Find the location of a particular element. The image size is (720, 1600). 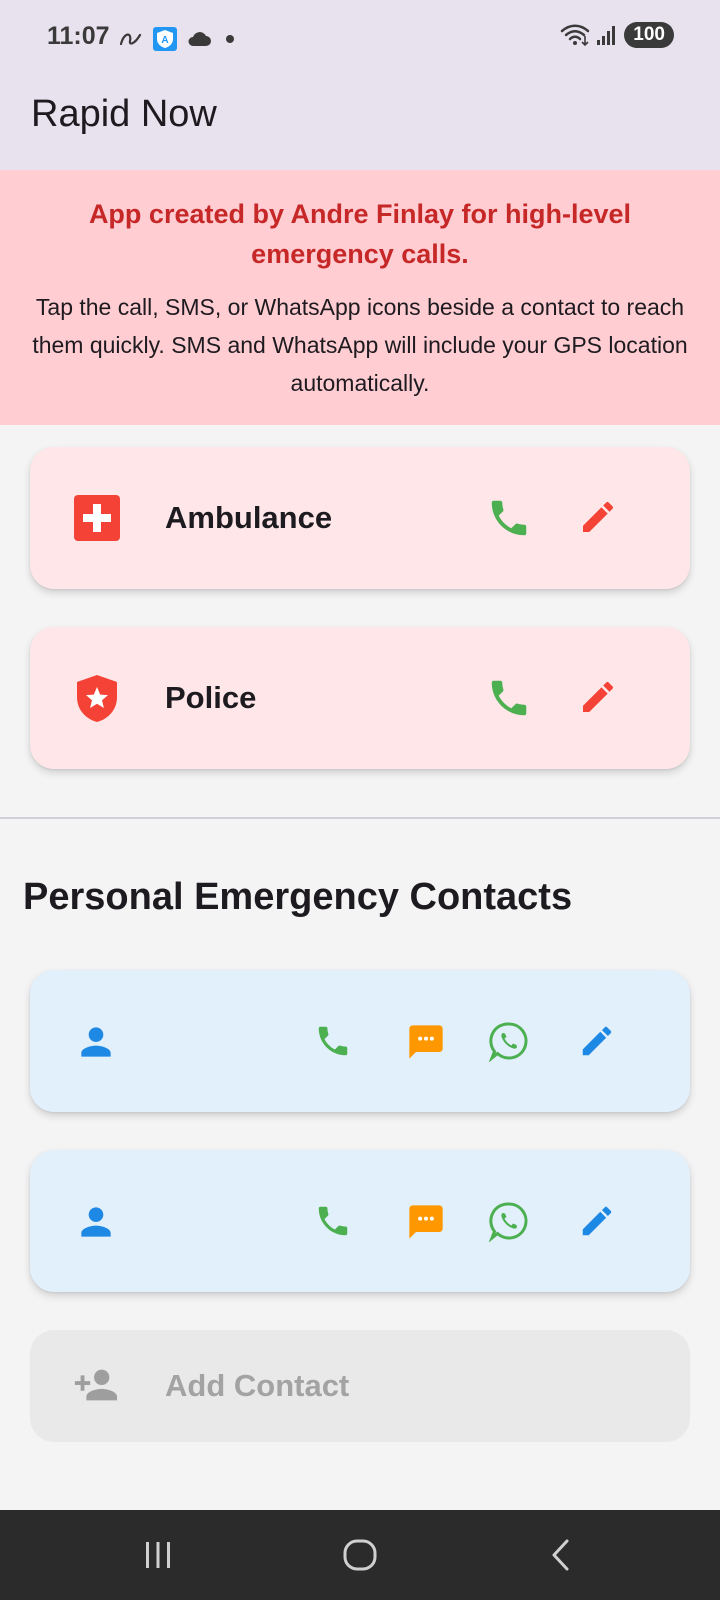

shield-a-icon: A is located at coordinates (165, 39).